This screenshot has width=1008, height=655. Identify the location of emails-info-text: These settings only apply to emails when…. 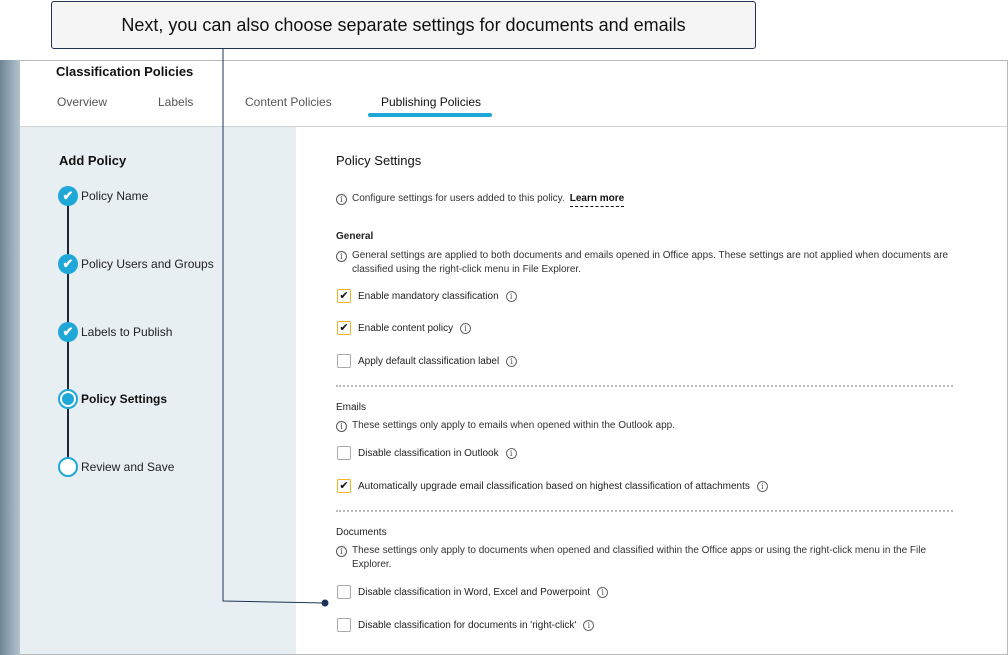
(513, 425).